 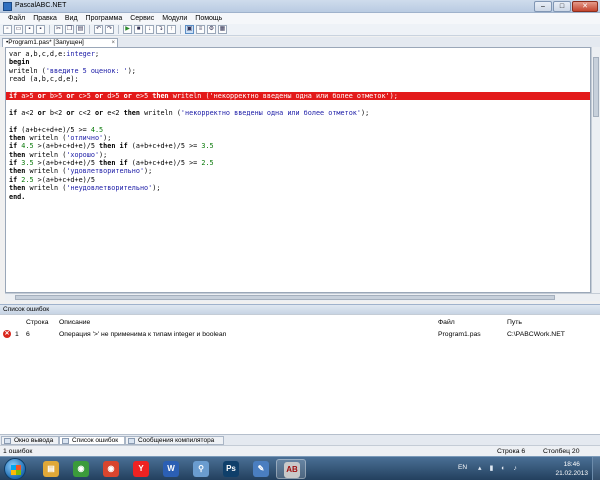 What do you see at coordinates (17, 334) in the screenshot?
I see `error-number: 1` at bounding box center [17, 334].